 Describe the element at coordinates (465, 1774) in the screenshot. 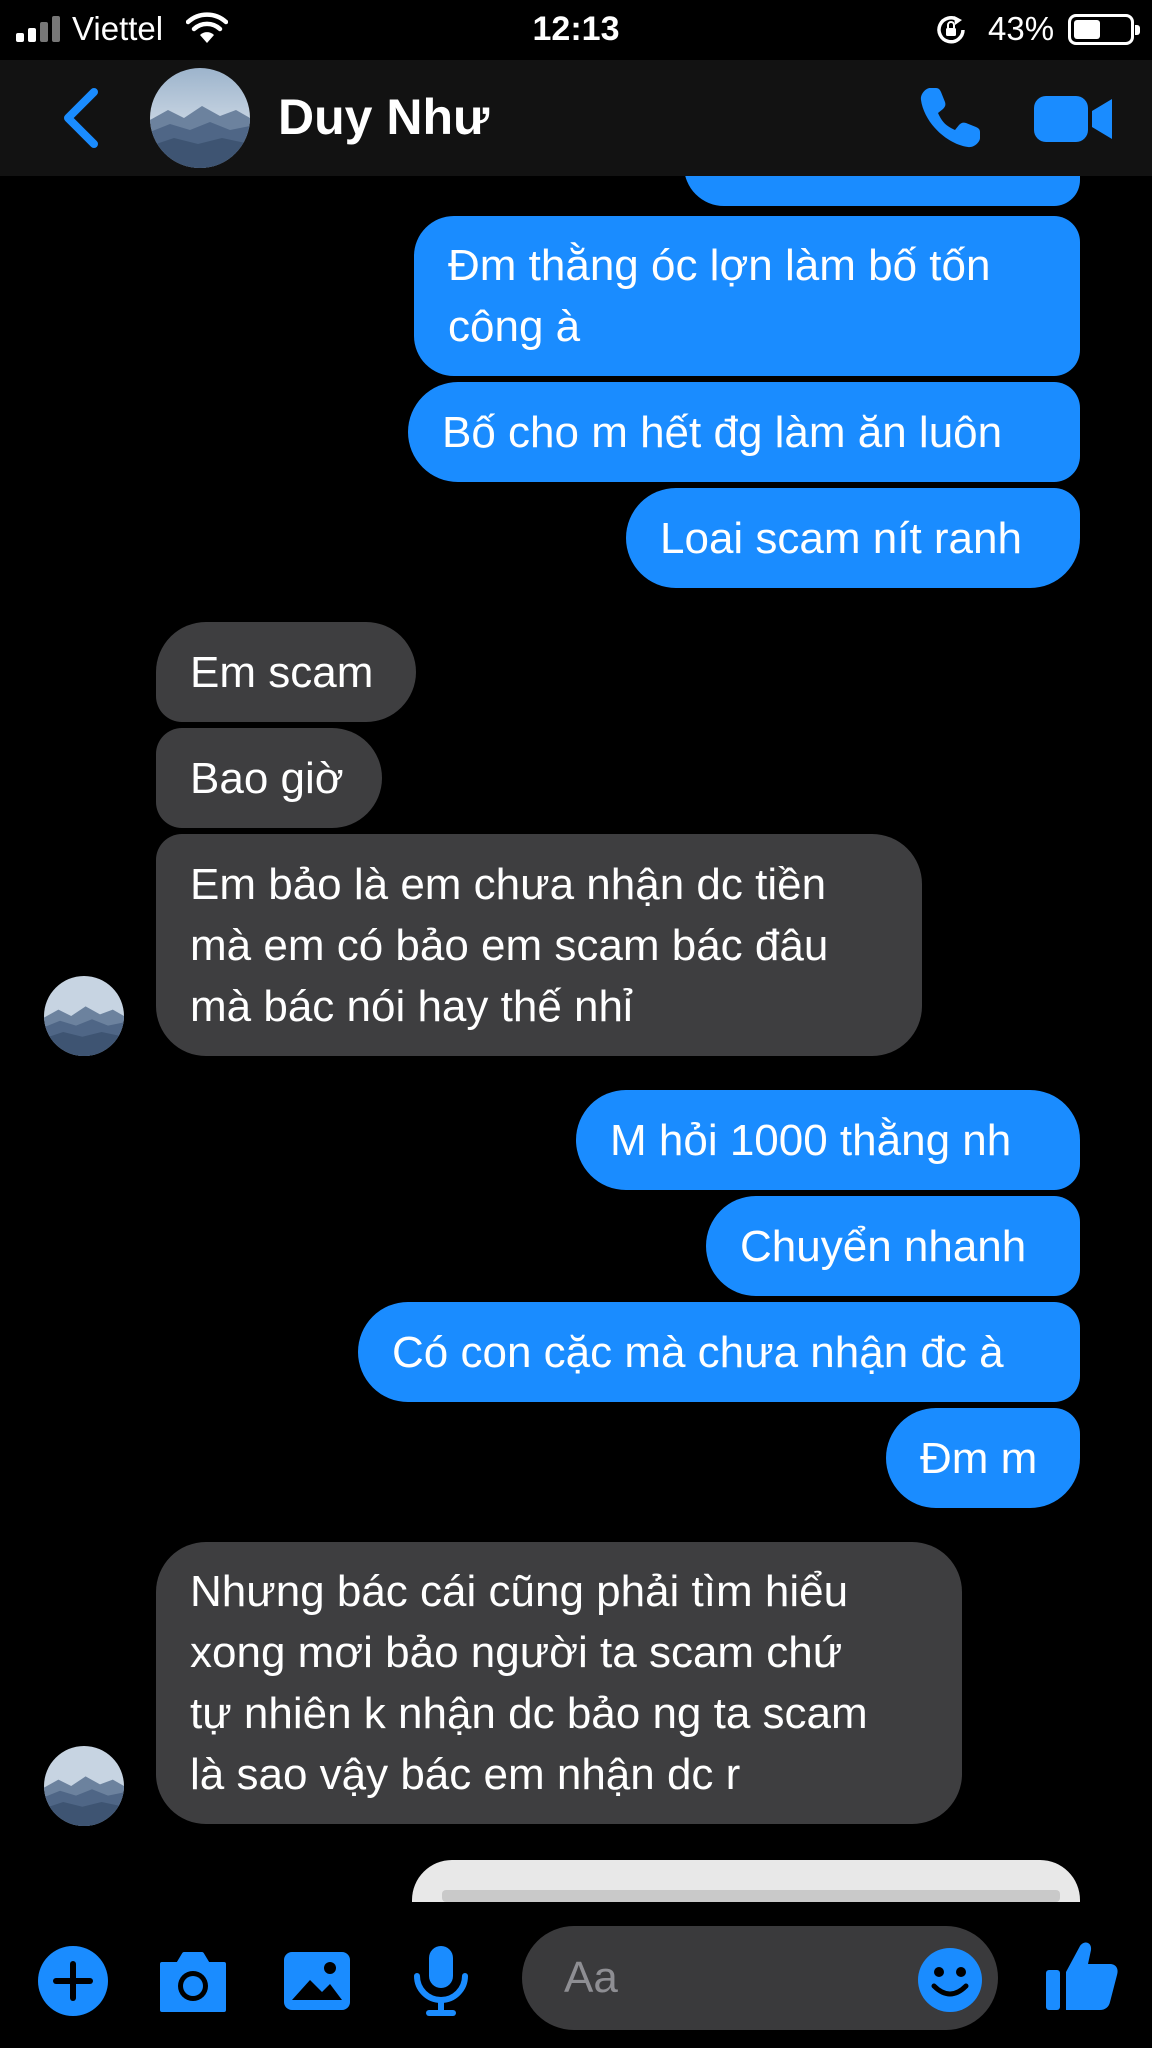

I see `message-text: là sao vậy bác em nhận dc r` at that location.